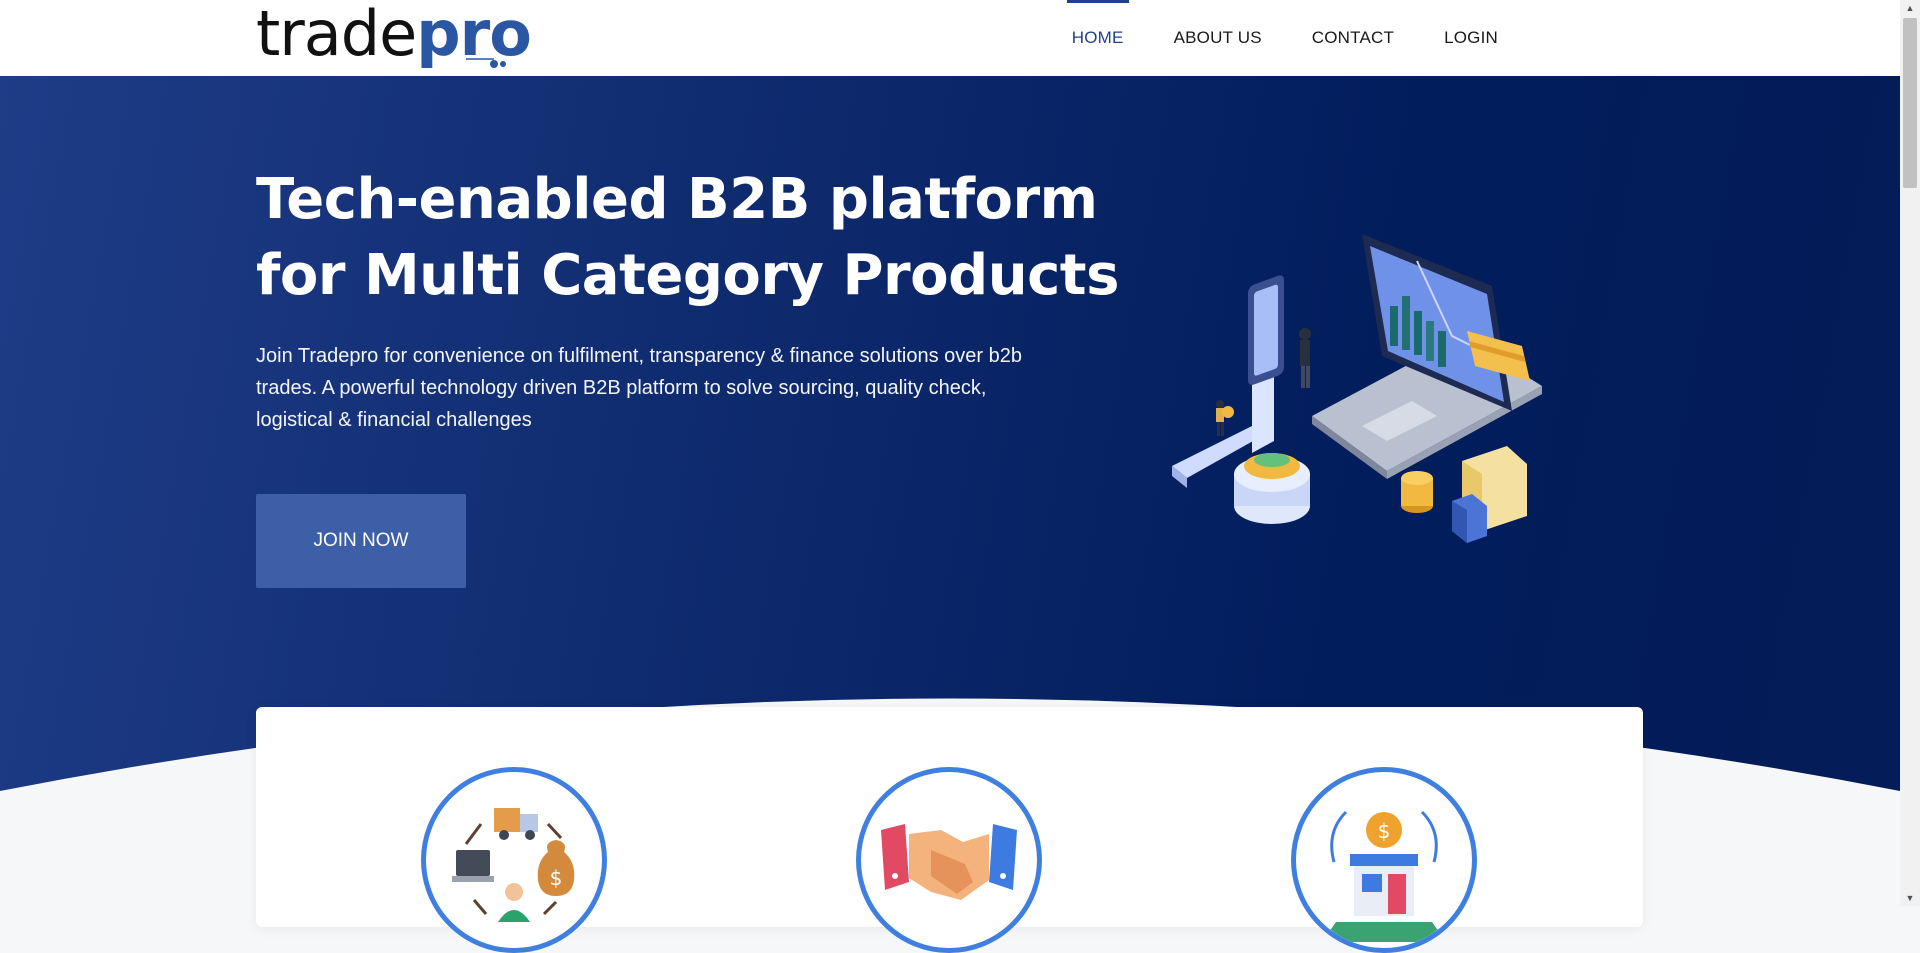 Image resolution: width=1920 pixels, height=953 pixels. What do you see at coordinates (513, 865) in the screenshot?
I see `logistics-cycle-icon: $` at bounding box center [513, 865].